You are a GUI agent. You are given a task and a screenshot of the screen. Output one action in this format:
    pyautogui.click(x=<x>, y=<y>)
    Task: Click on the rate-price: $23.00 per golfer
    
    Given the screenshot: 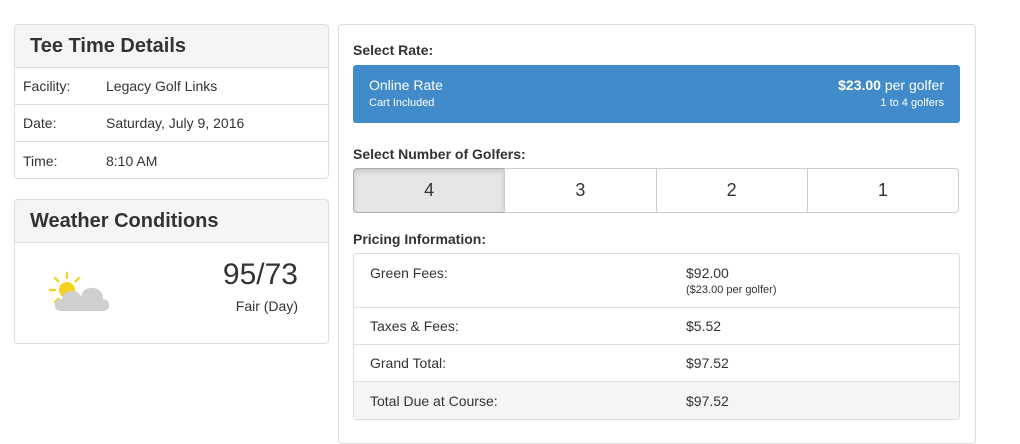 What is the action you would take?
    pyautogui.click(x=891, y=85)
    